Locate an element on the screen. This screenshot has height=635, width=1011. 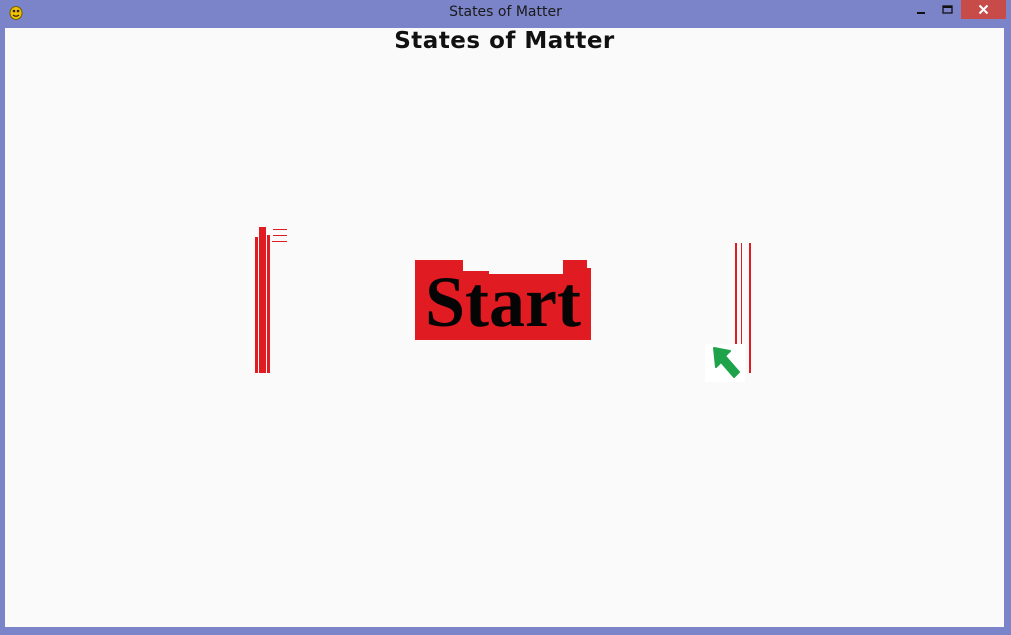
title-bar: States of Matter is located at coordinates (505, 13).